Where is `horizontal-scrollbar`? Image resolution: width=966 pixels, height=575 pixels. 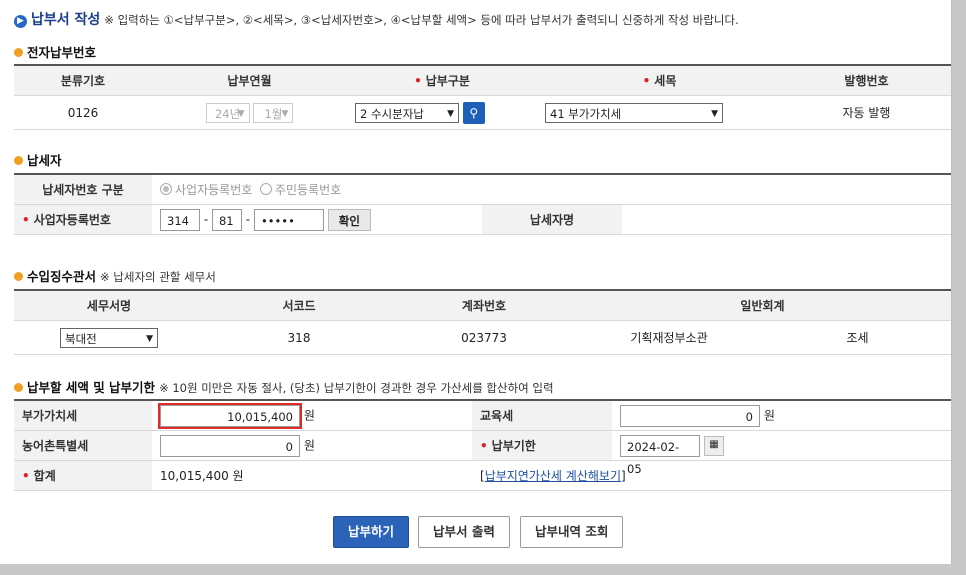 horizontal-scrollbar is located at coordinates (483, 569).